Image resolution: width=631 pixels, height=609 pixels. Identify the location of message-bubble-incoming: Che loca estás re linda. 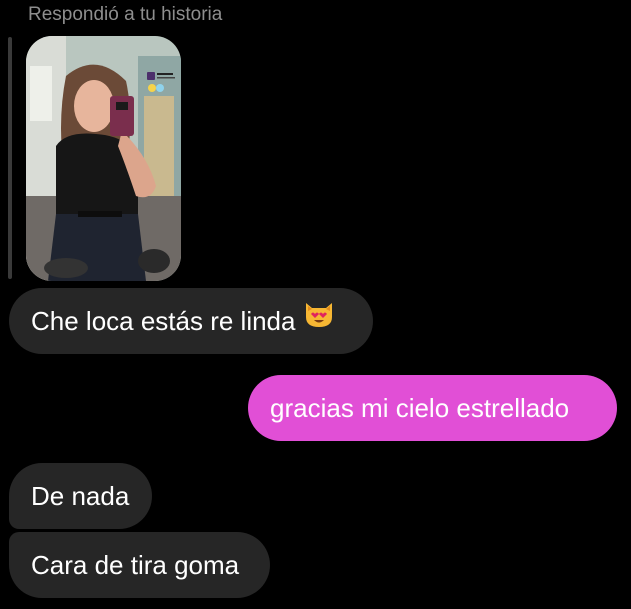
(191, 321).